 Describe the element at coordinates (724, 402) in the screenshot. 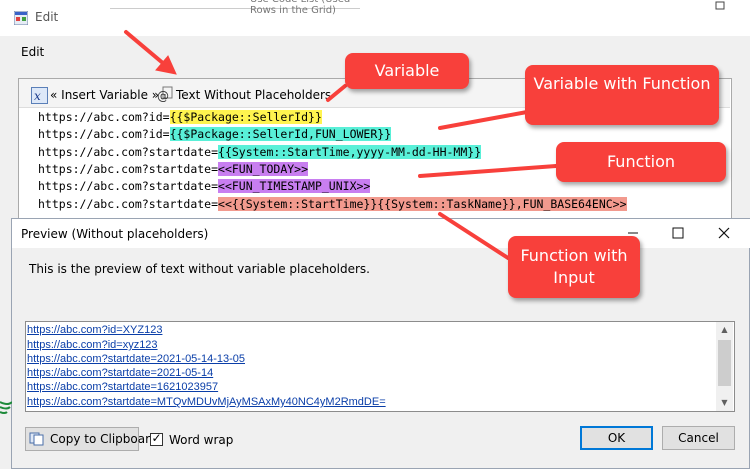

I see `scroll-down-icon: ▼` at that location.